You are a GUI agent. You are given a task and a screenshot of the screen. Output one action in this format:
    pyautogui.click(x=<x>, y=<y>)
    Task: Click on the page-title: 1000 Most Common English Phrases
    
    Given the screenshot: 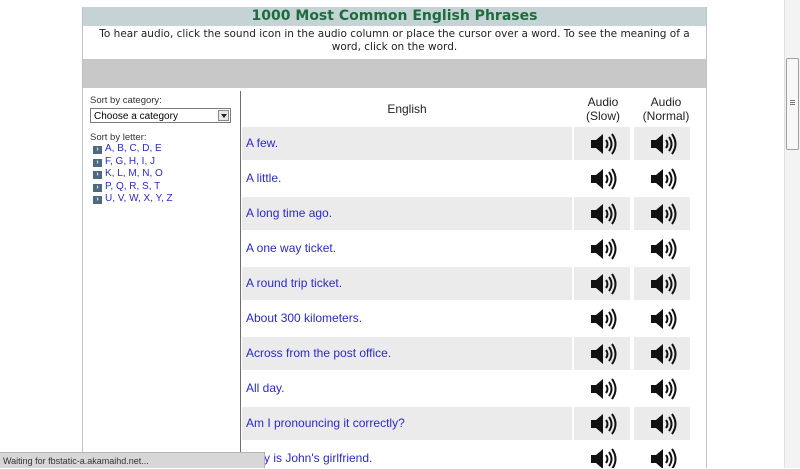 What is the action you would take?
    pyautogui.click(x=394, y=16)
    